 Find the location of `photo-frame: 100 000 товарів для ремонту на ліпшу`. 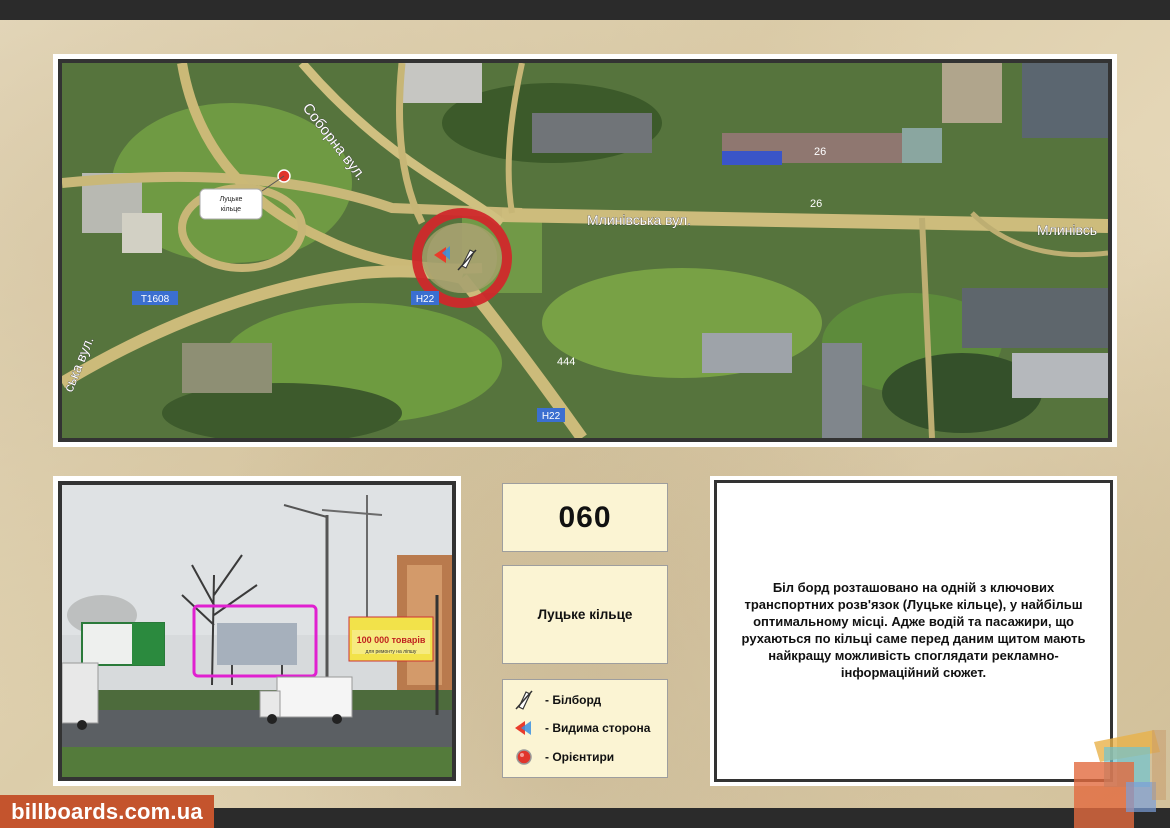

photo-frame: 100 000 товарів для ремонту на ліпшу is located at coordinates (257, 631).